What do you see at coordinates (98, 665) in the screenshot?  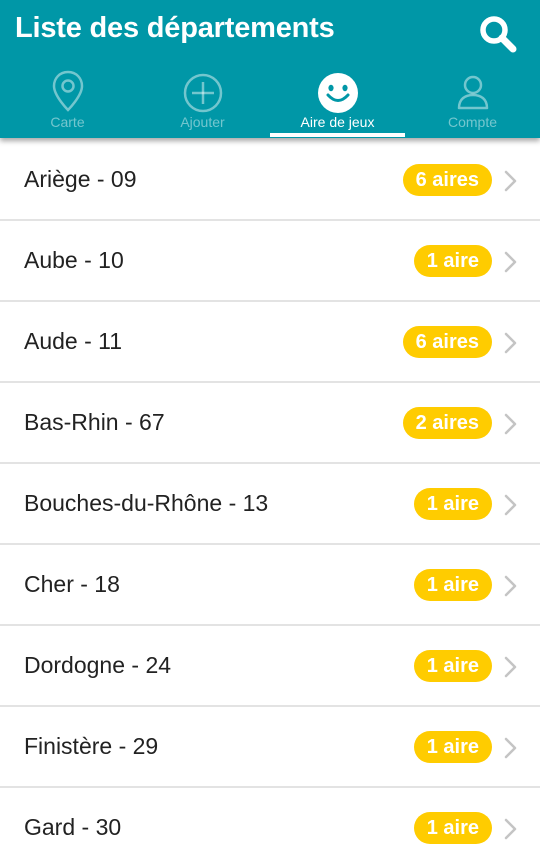 I see `department-name: Dordogne - 24` at bounding box center [98, 665].